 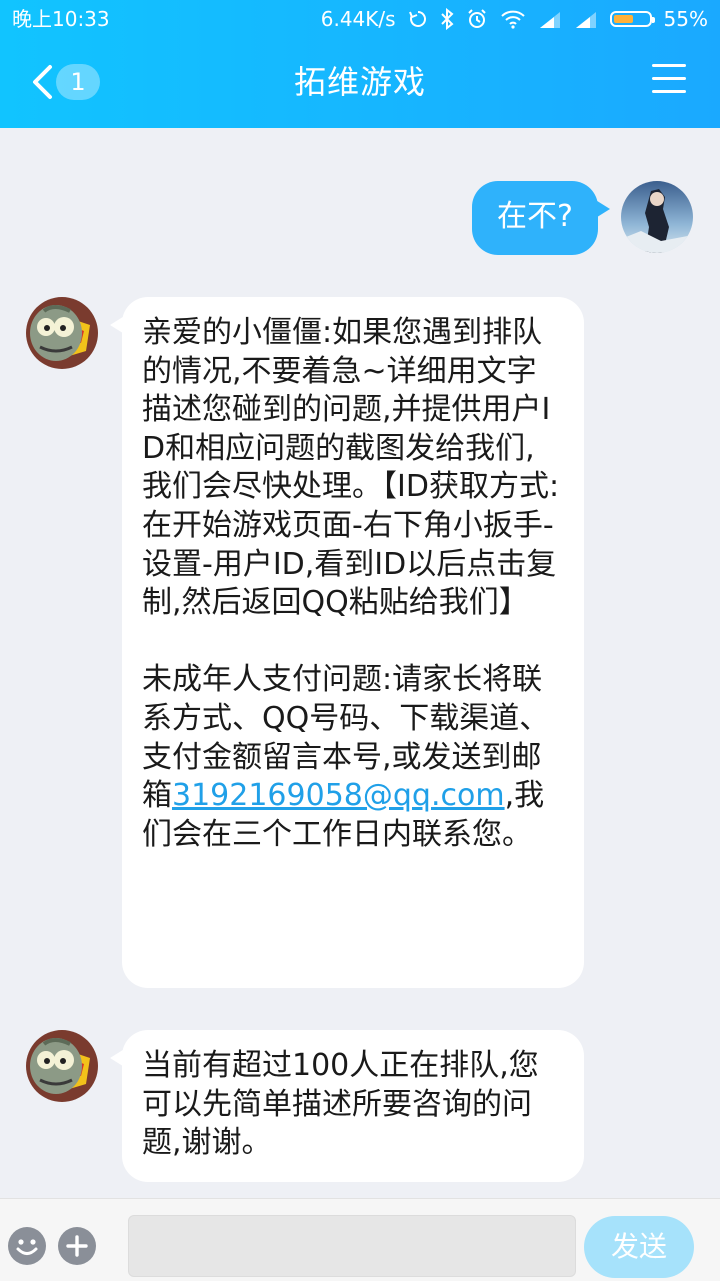 I want to click on network-speed: 6.44K/s, so click(x=358, y=19).